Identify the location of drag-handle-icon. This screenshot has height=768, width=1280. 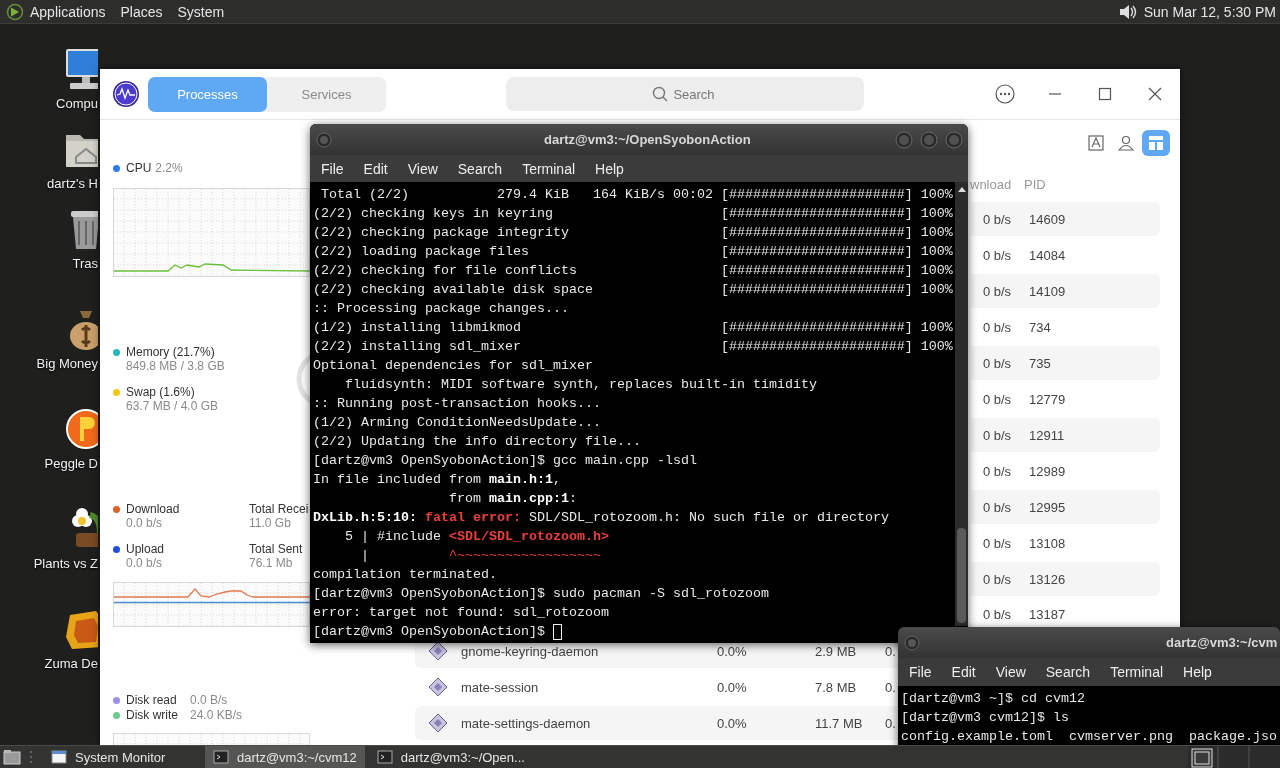
(31, 757).